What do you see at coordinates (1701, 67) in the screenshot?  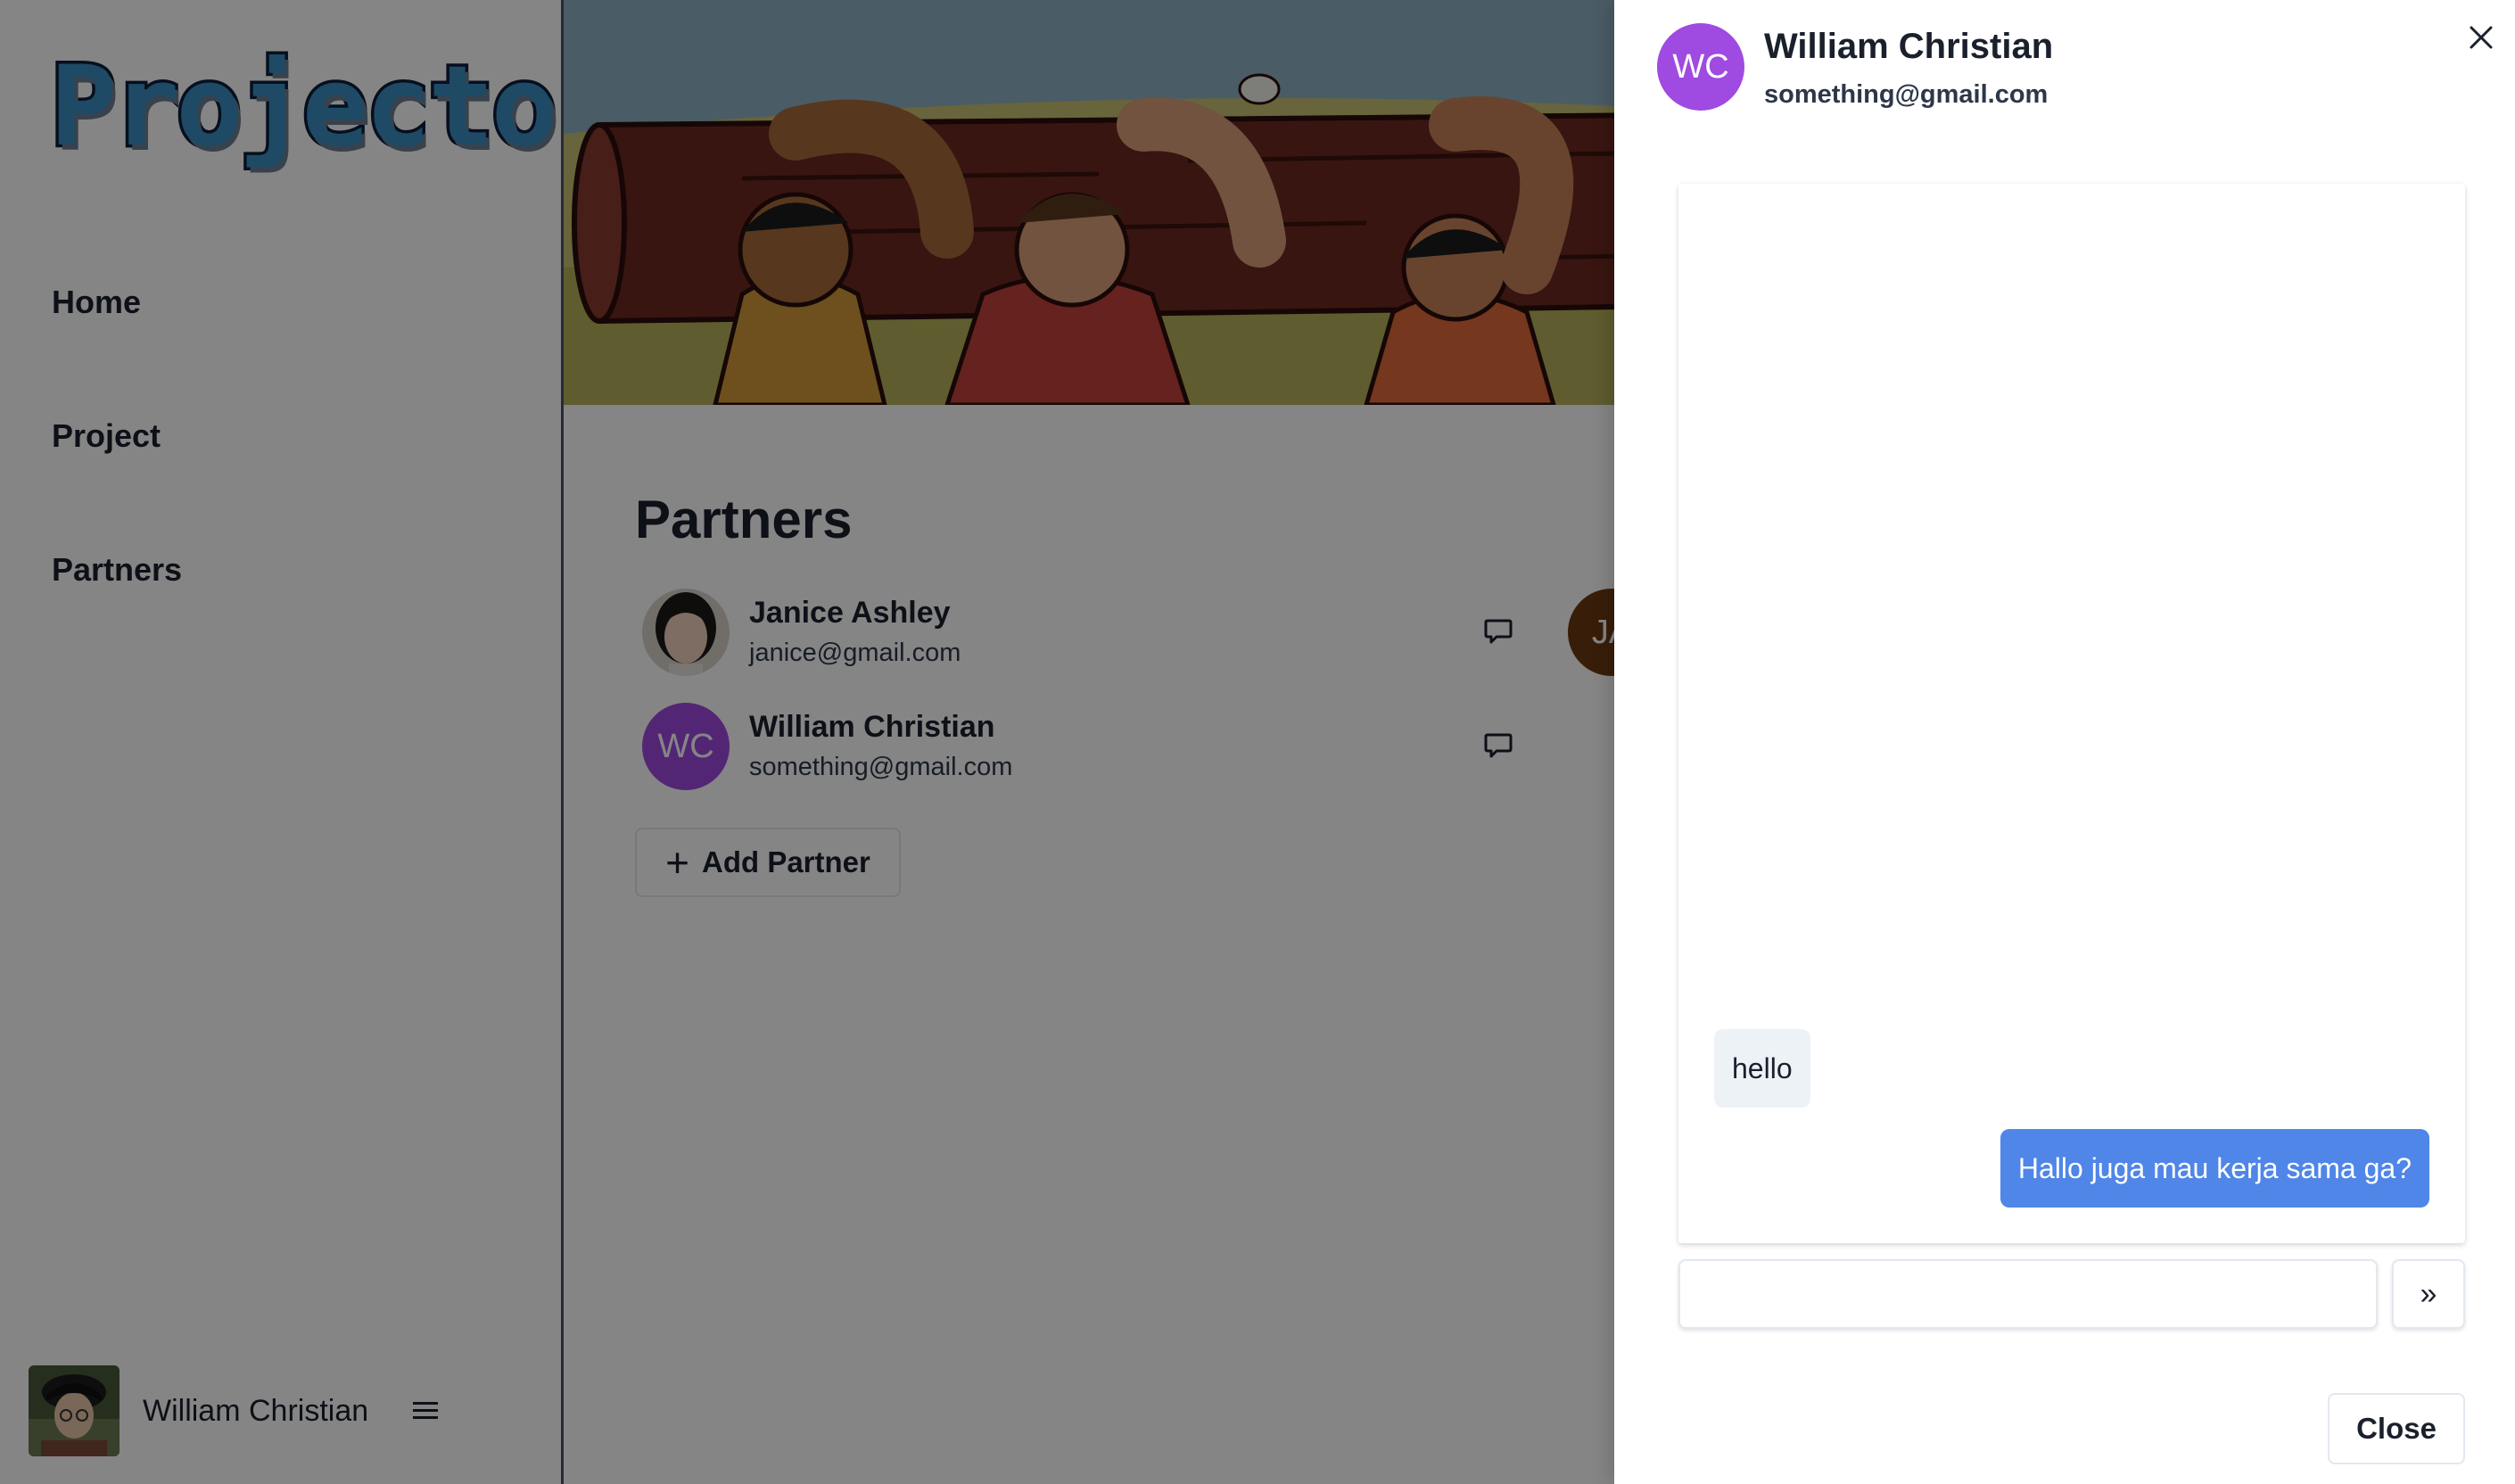 I see `chat-contact-avatar: WC` at bounding box center [1701, 67].